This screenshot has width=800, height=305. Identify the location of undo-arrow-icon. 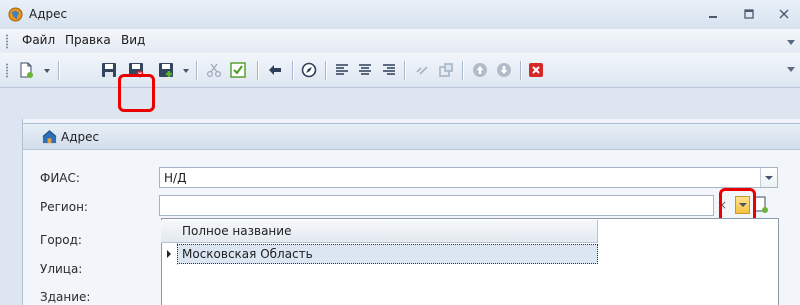
(275, 70).